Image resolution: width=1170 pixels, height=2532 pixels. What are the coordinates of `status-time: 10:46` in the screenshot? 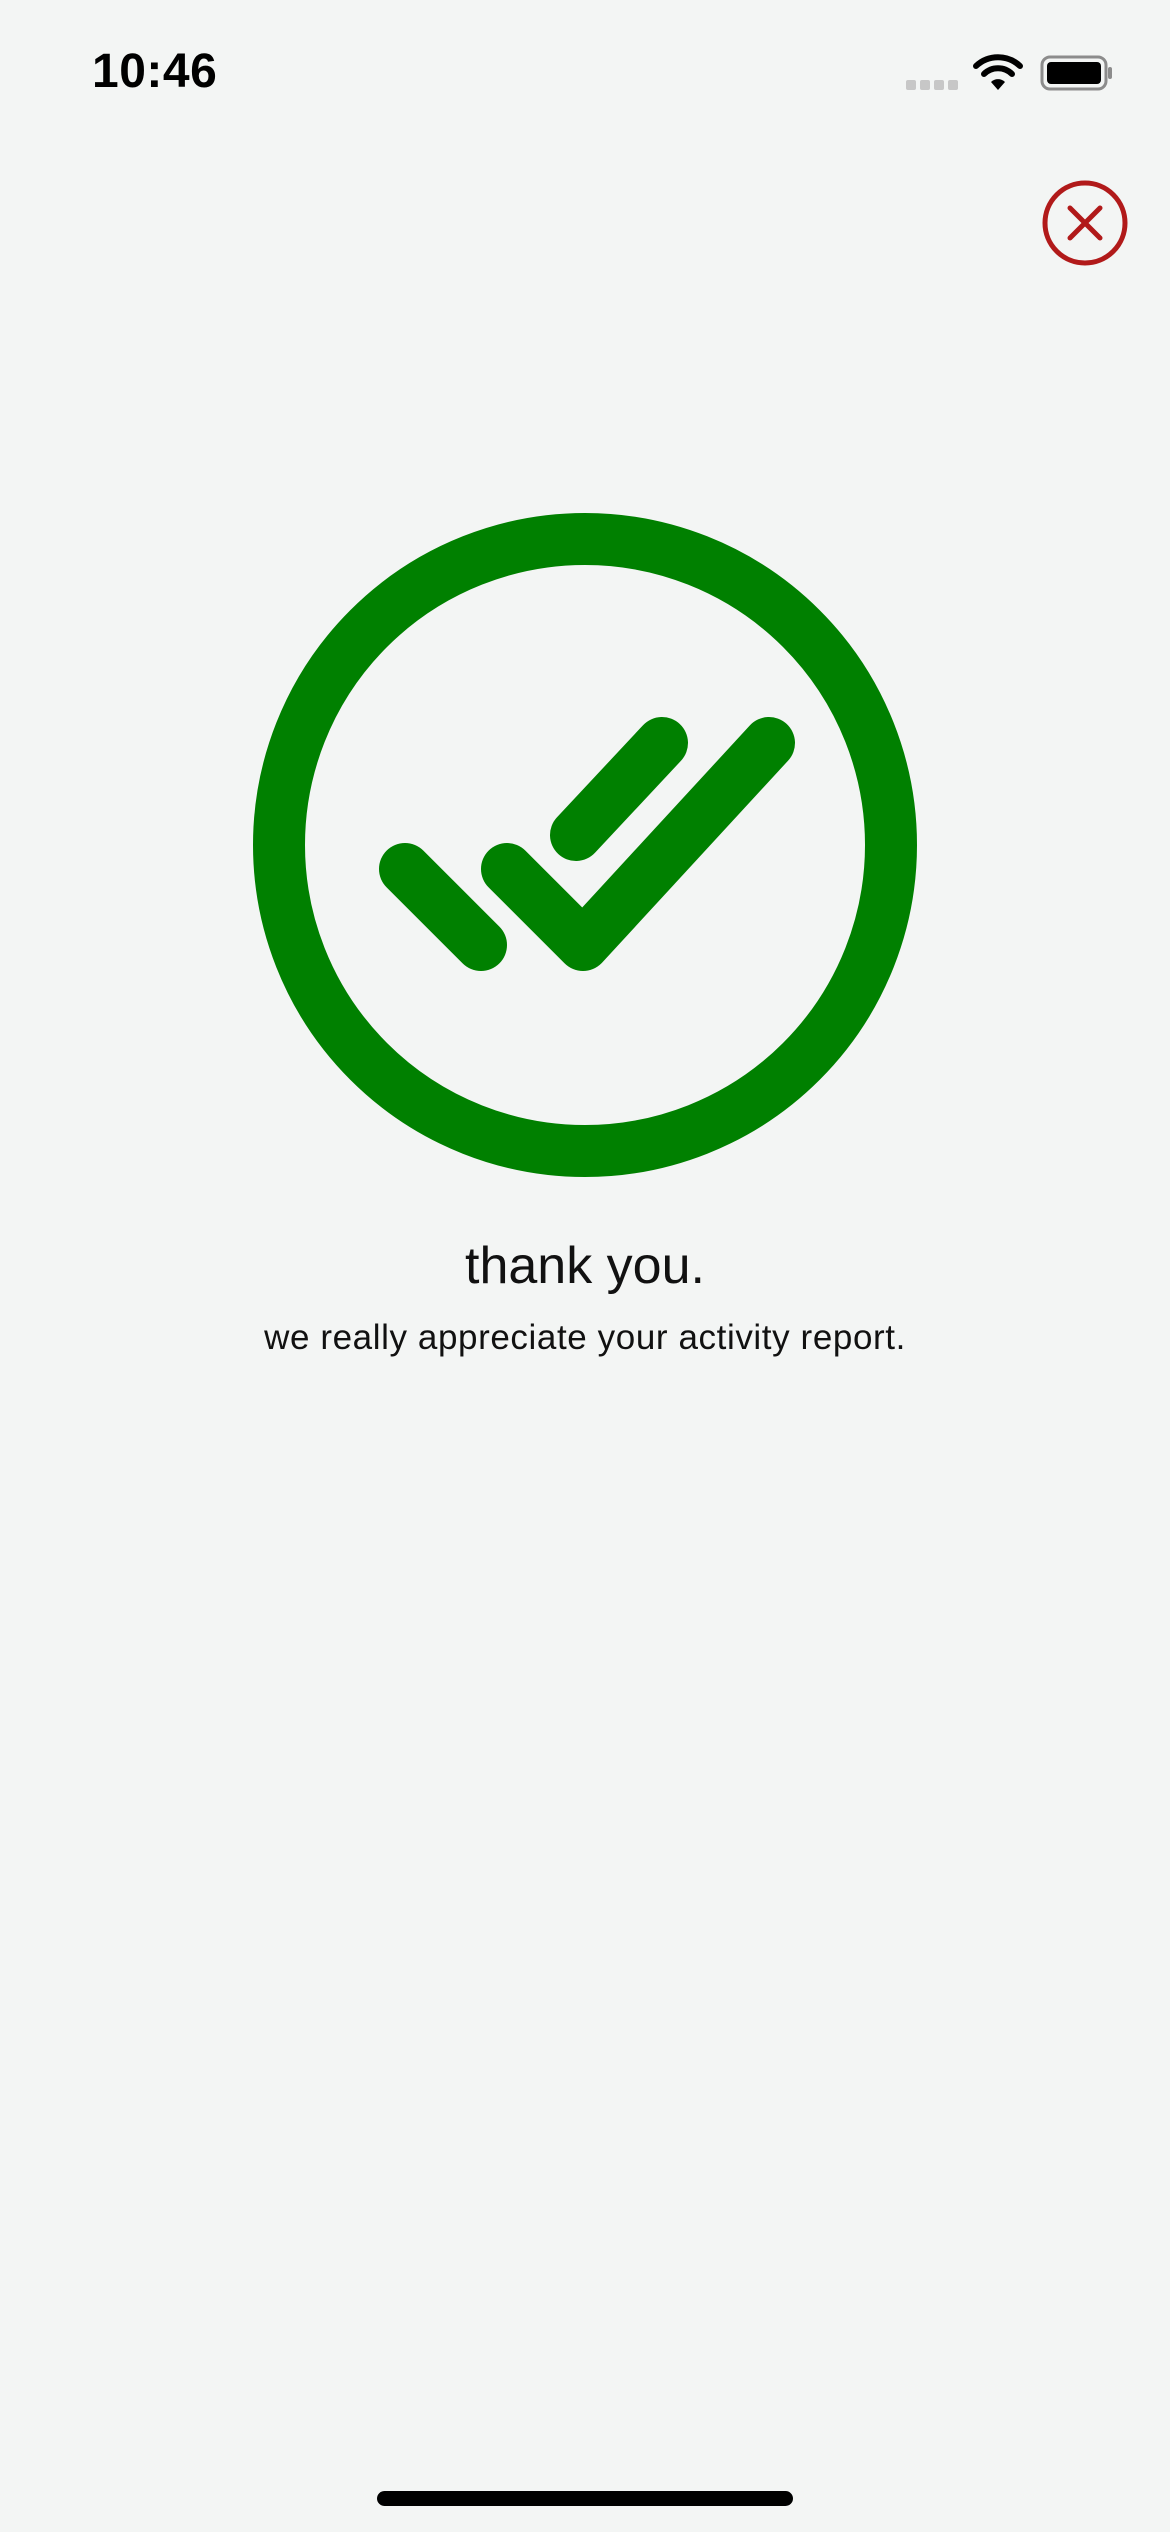 It's located at (155, 71).